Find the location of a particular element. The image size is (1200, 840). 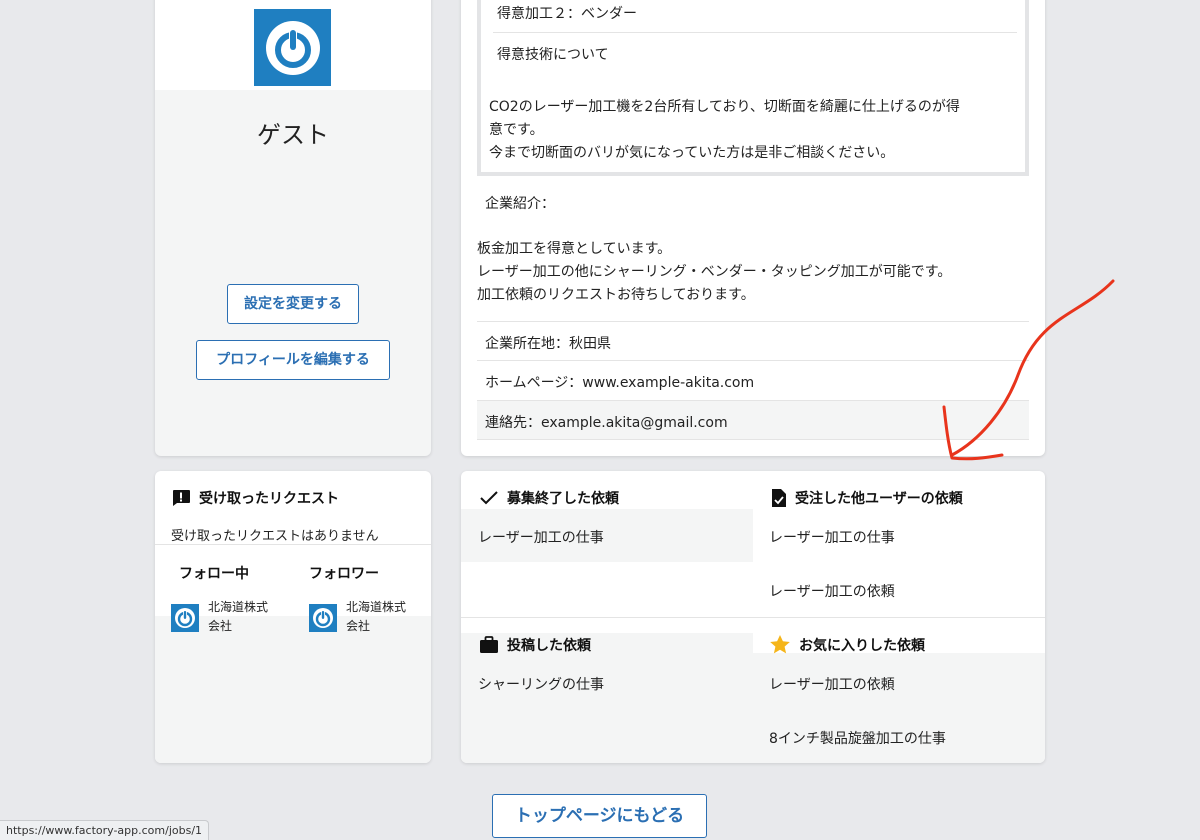

skill-line-2: 得意加工２：ベンダー is located at coordinates (567, 14).